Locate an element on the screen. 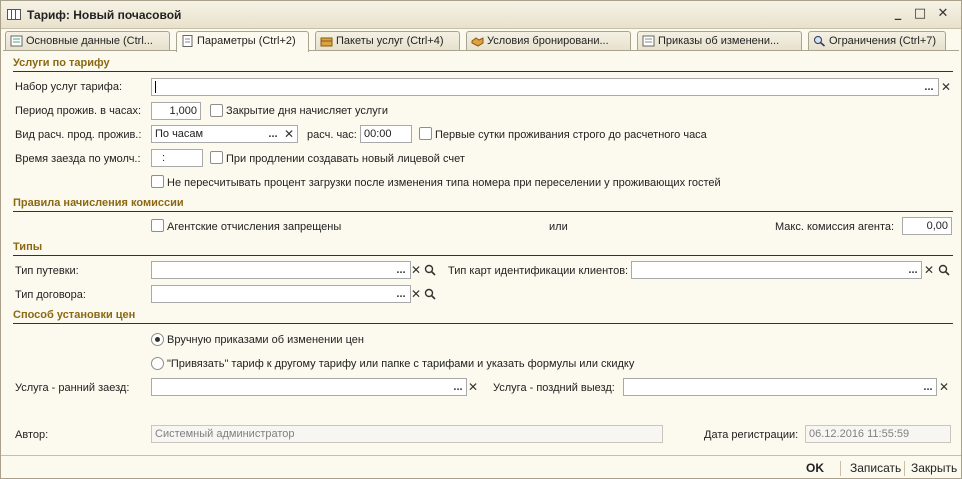  ok-button: OK is located at coordinates (815, 468).